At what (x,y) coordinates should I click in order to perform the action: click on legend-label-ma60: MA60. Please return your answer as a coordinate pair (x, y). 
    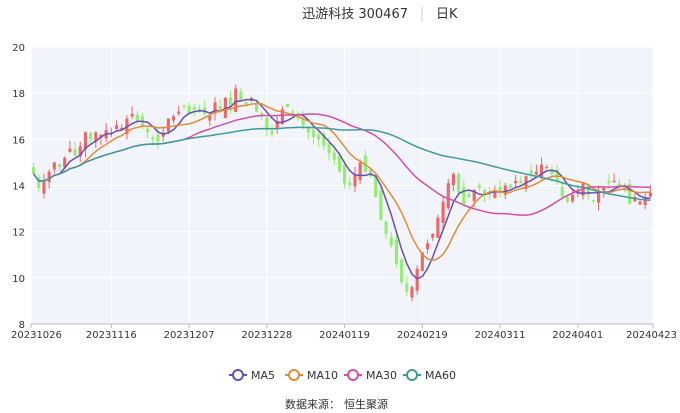
    Looking at the image, I should click on (440, 375).